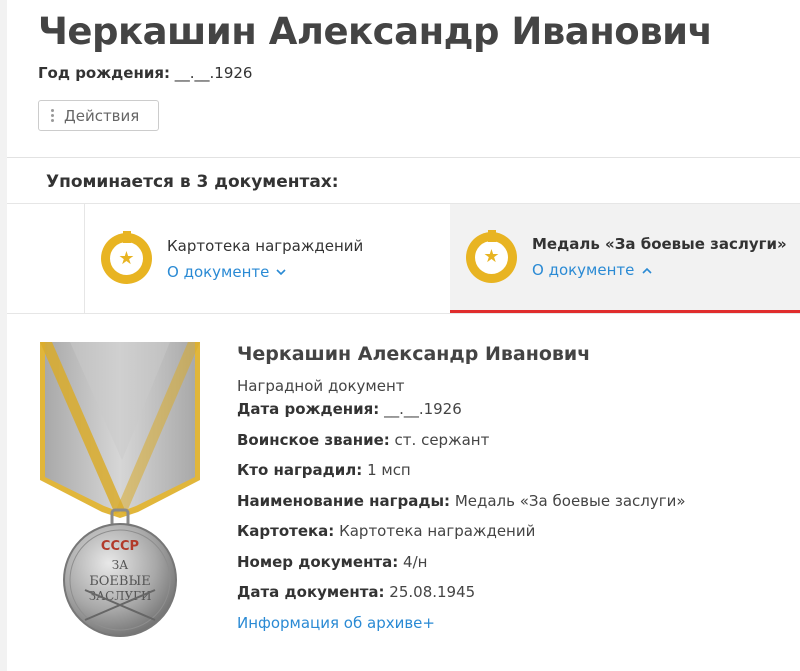 The image size is (800, 671). I want to click on document-type: Наградной документ, so click(321, 386).